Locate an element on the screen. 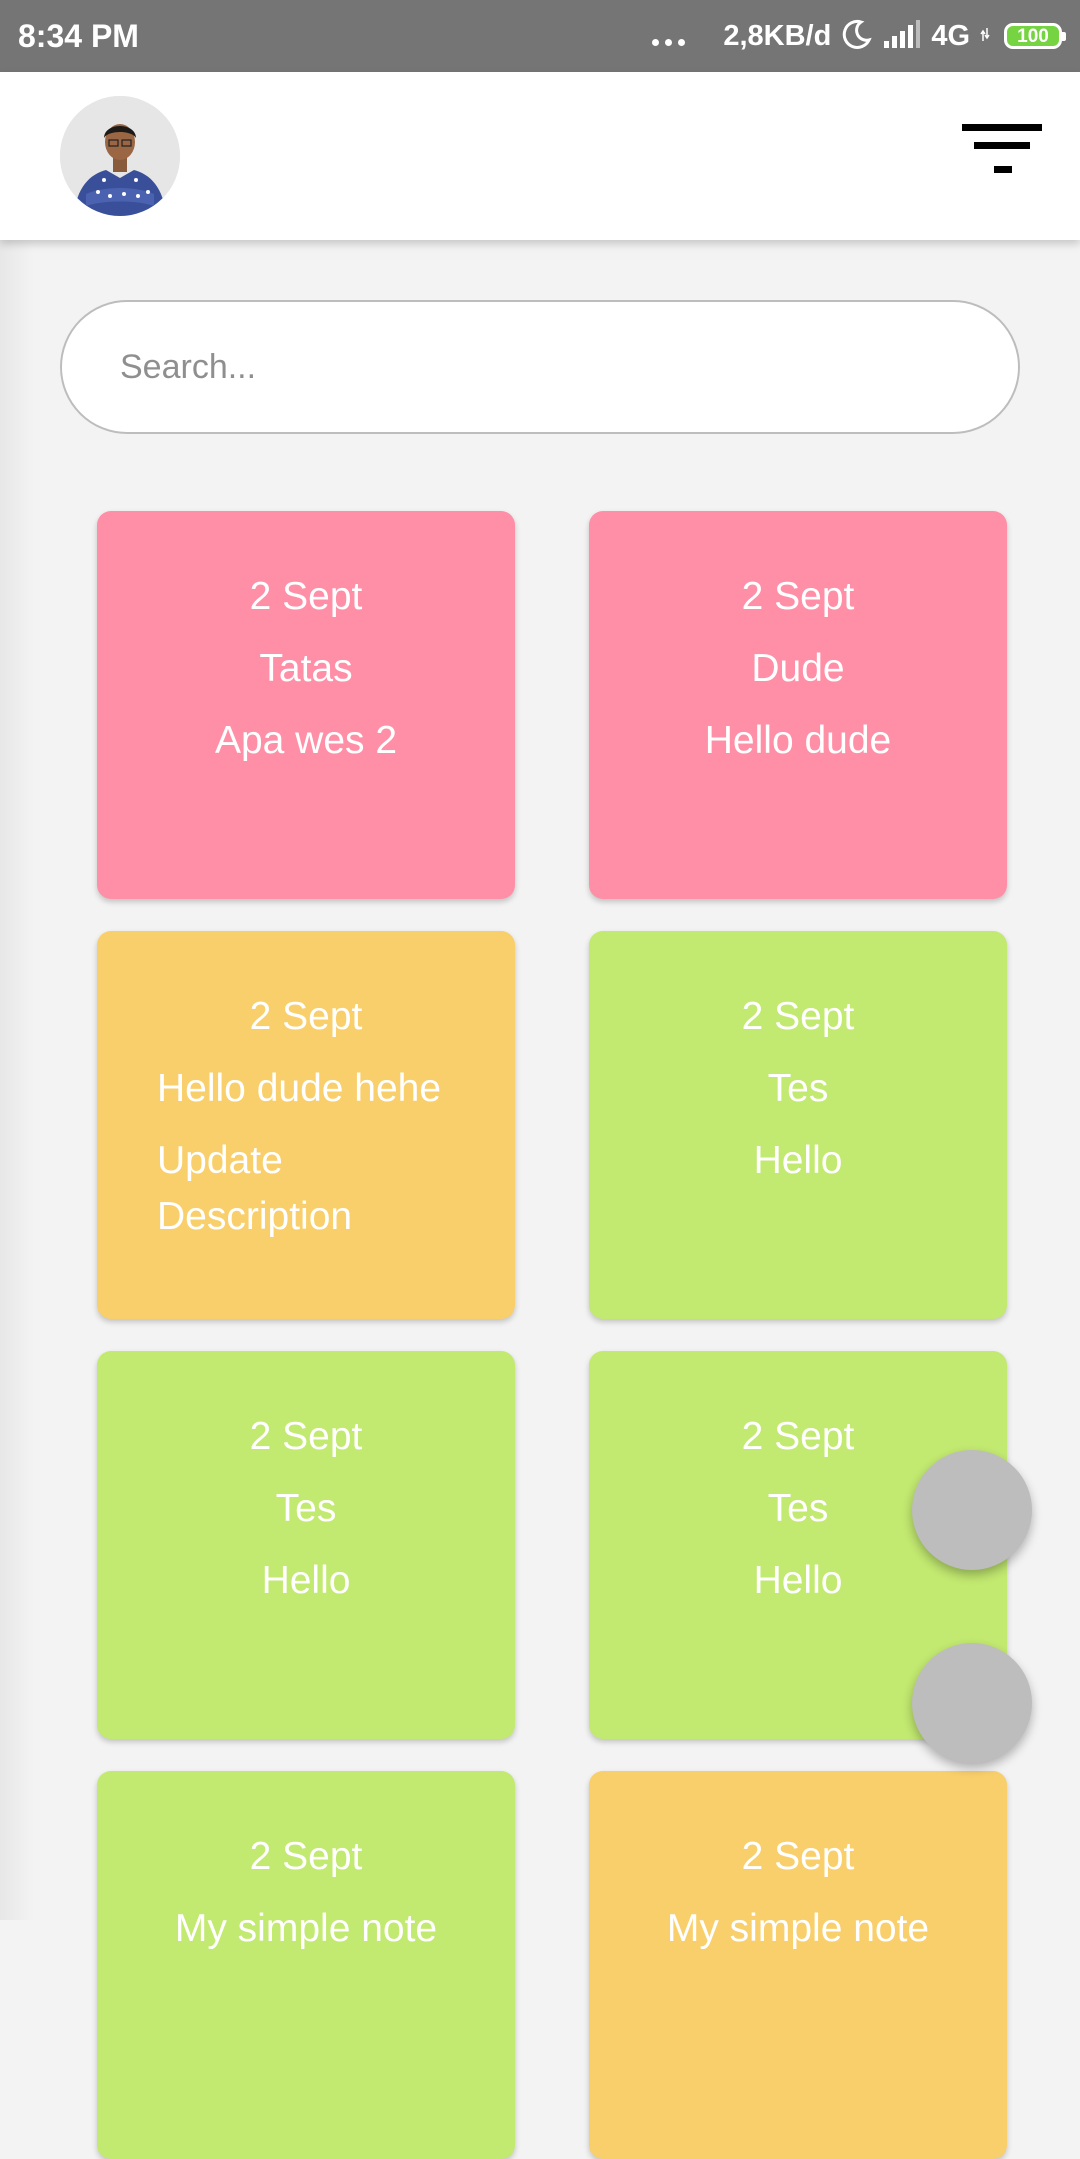 This screenshot has height=2159, width=1080. network-type: 4G is located at coordinates (950, 35).